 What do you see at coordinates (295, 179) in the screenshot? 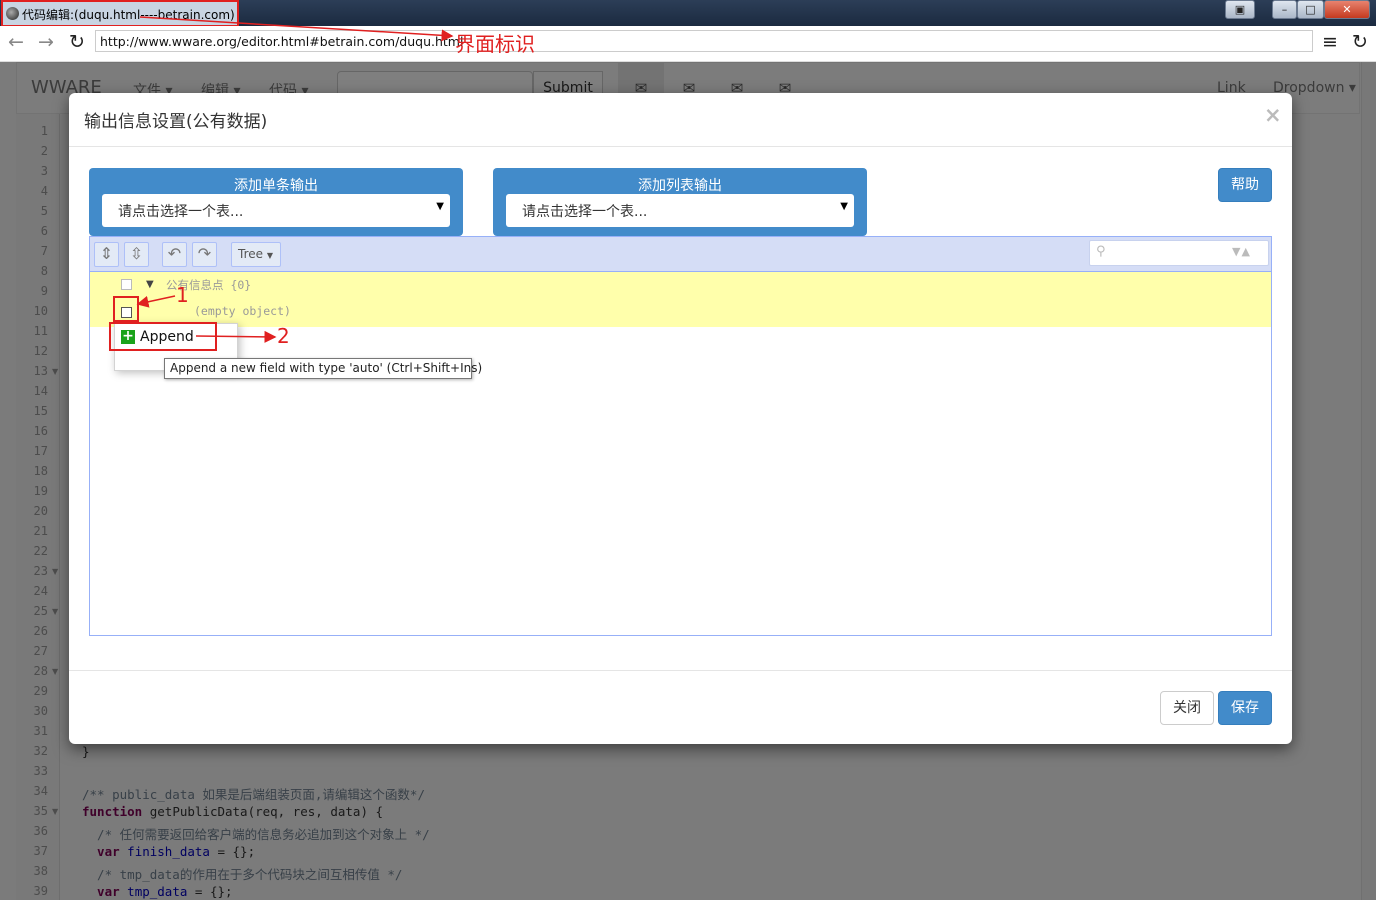
I see `annotation-arrows` at bounding box center [295, 179].